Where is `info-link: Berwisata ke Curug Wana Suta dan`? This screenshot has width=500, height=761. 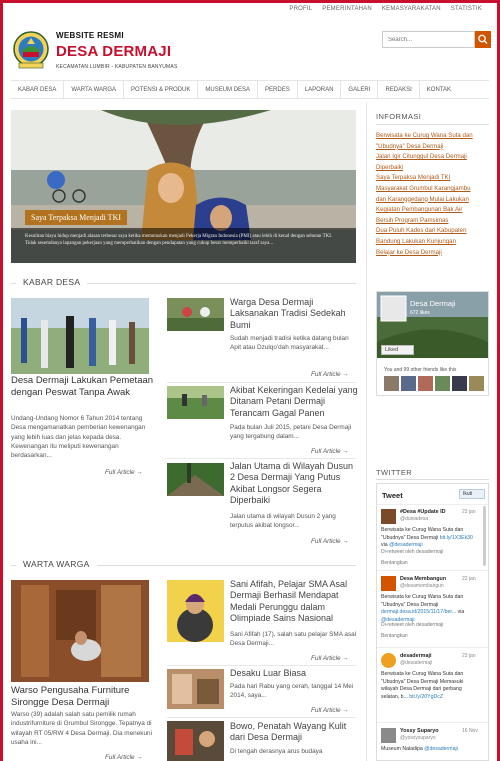
info-link: Berwisata ke Curug Wana Suta dan is located at coordinates (433, 136).